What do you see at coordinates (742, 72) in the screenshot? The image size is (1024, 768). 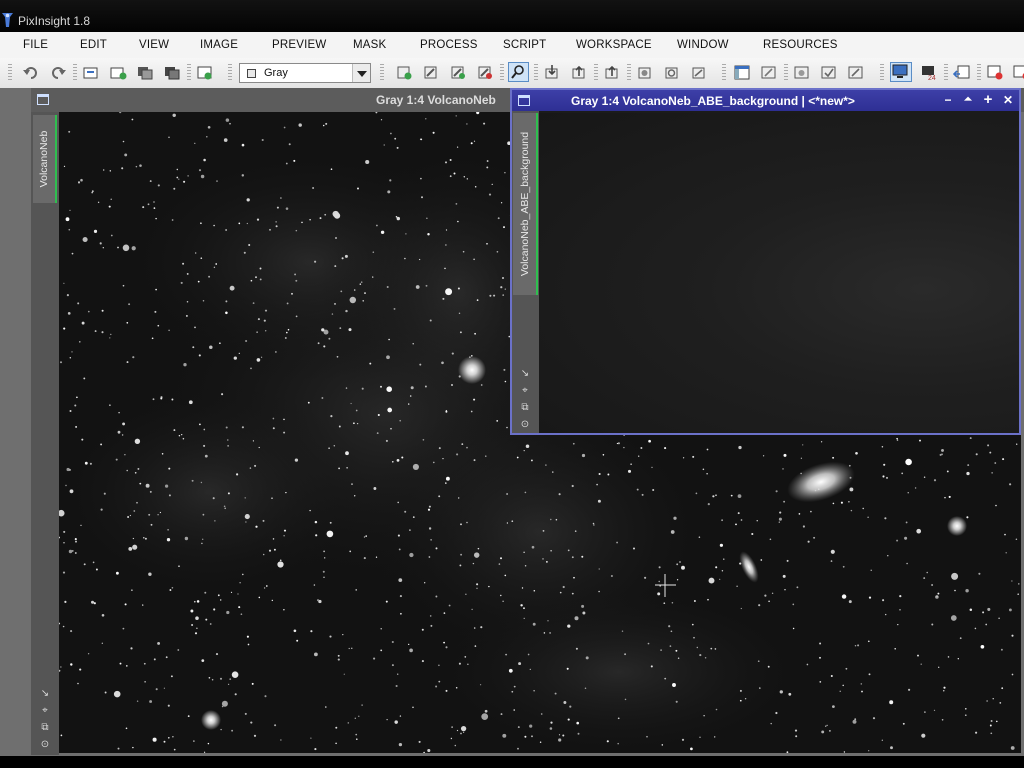 I see `screen-icon` at bounding box center [742, 72].